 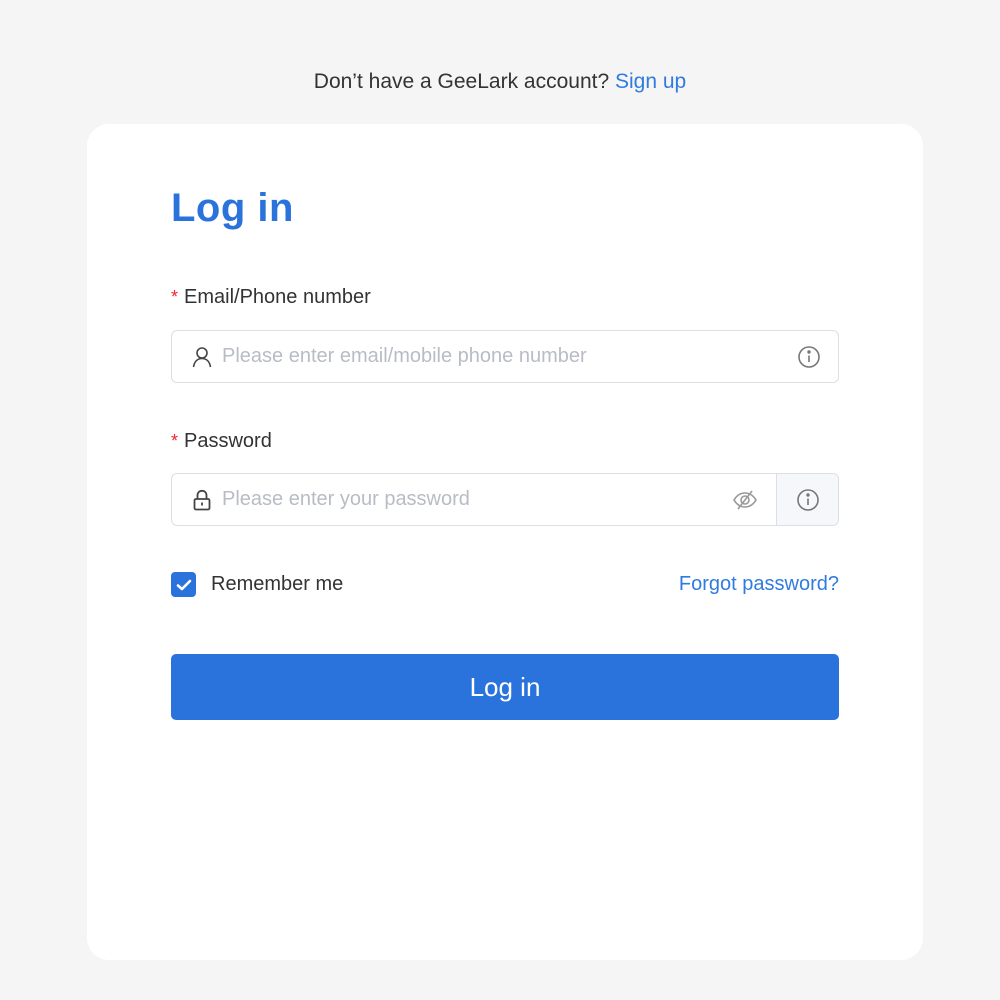 I want to click on email-field-wrapper, so click(x=505, y=356).